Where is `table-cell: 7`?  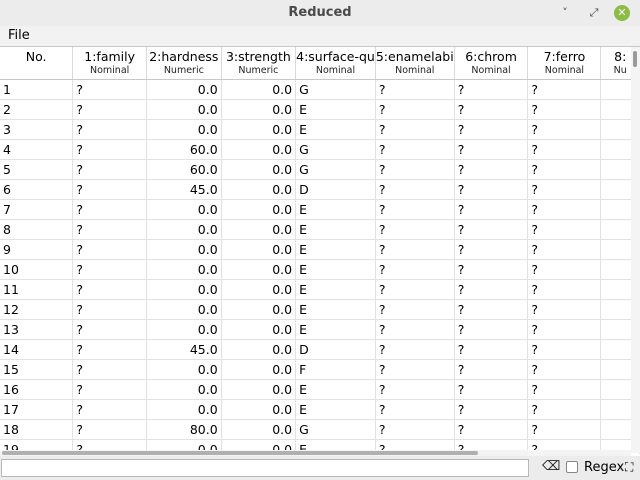 table-cell: 7 is located at coordinates (37, 209).